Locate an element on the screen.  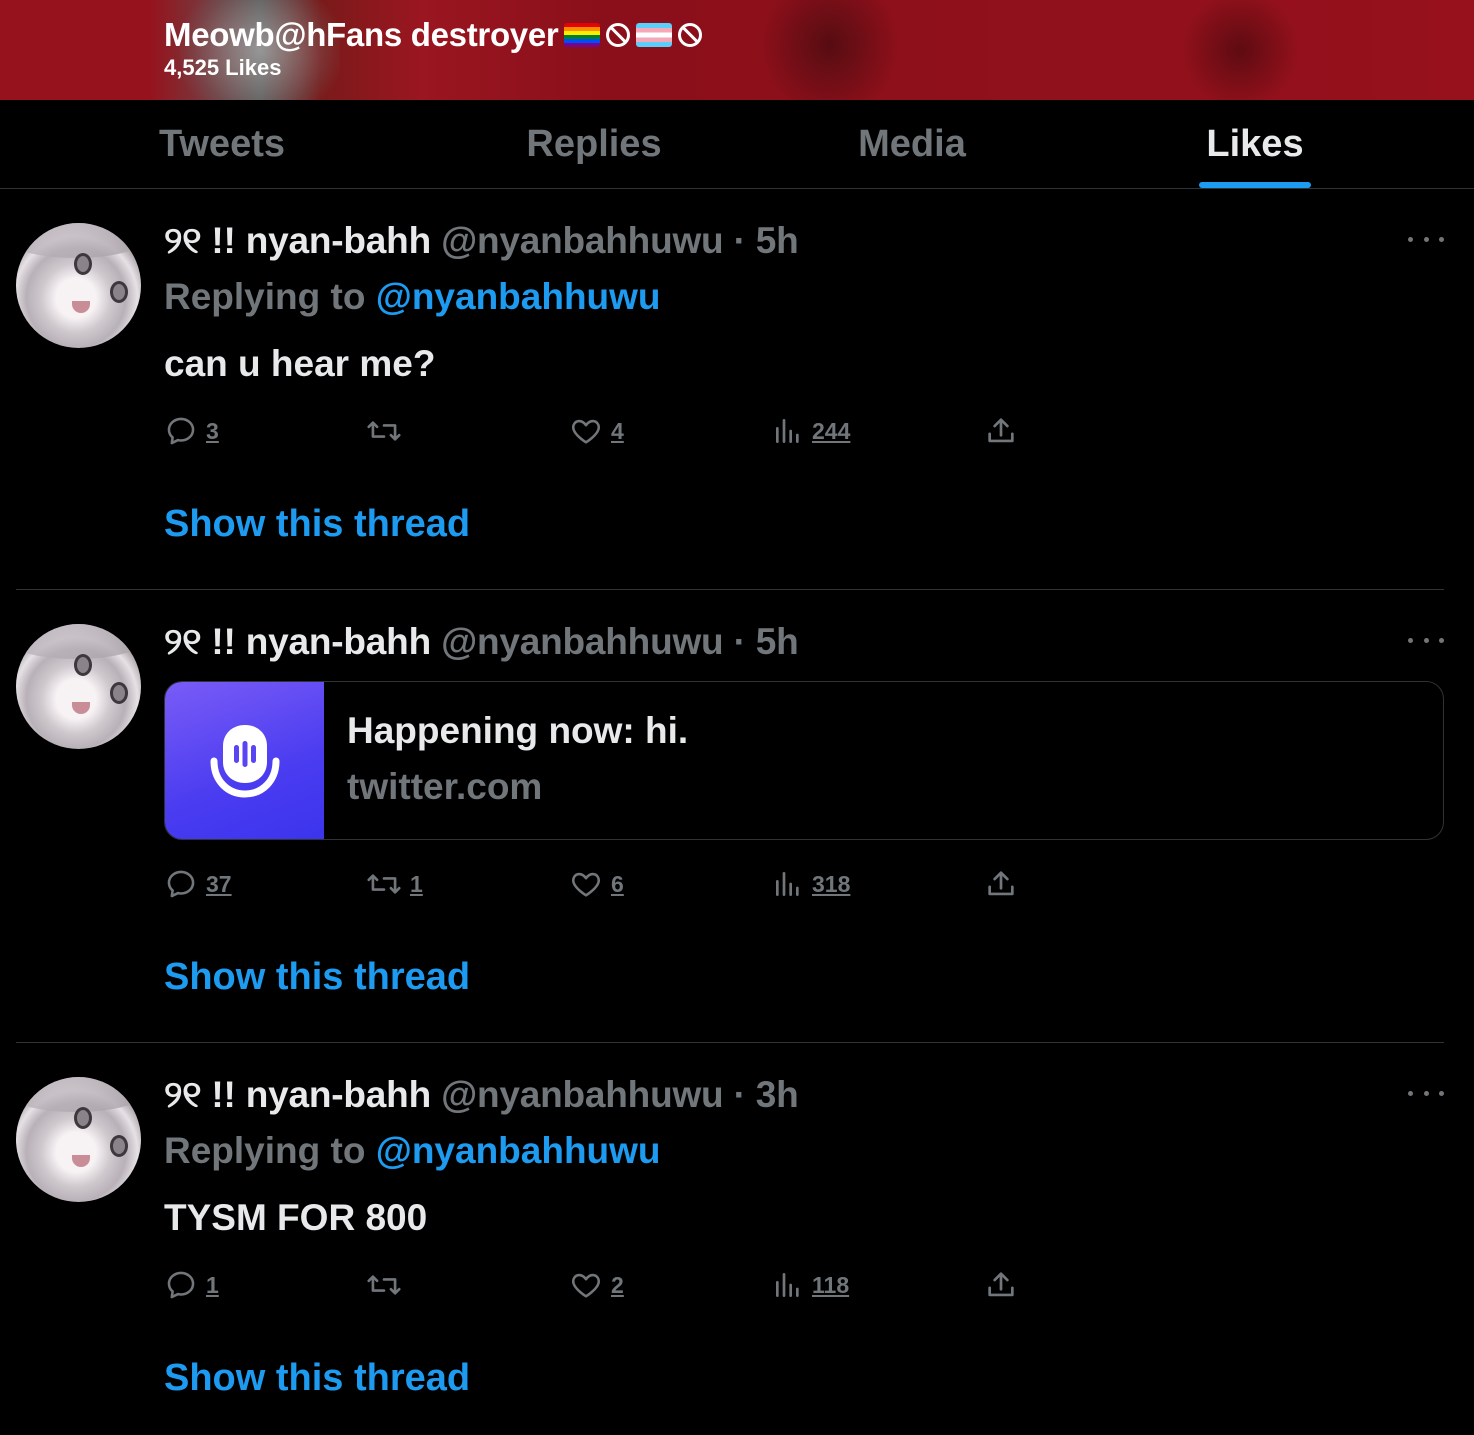
tab-media: Media is located at coordinates (912, 144).